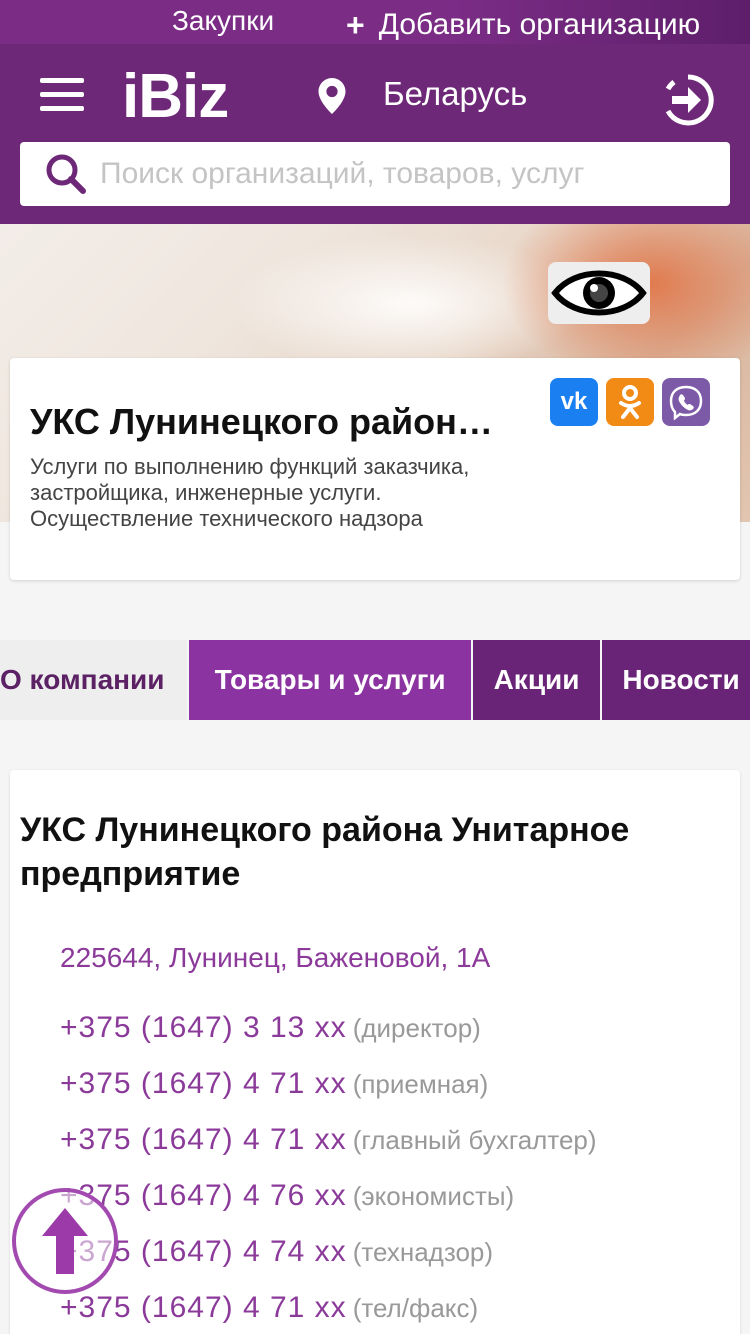  I want to click on company-address-link: 225644, Лунинец, Баженовой, 1А, so click(275, 958).